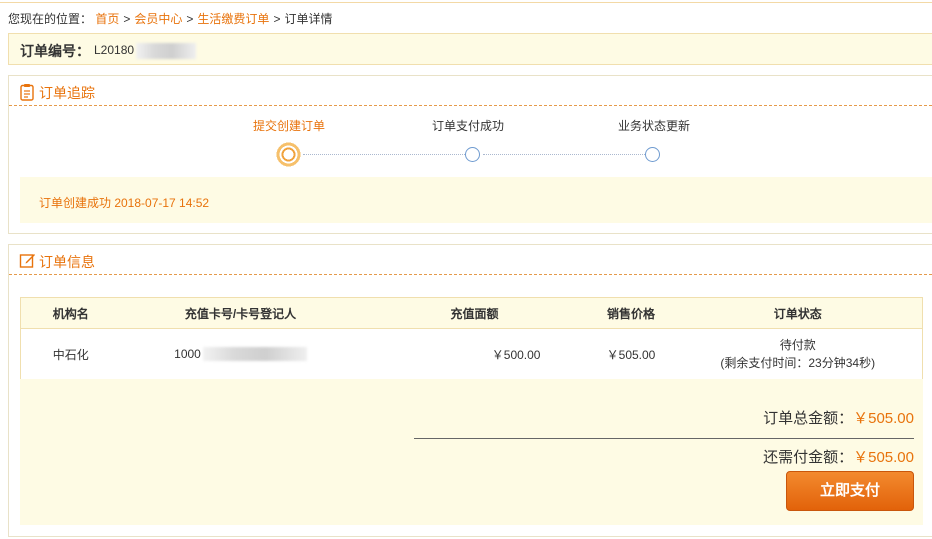 Image resolution: width=932 pixels, height=539 pixels. I want to click on edit-icon, so click(27, 262).